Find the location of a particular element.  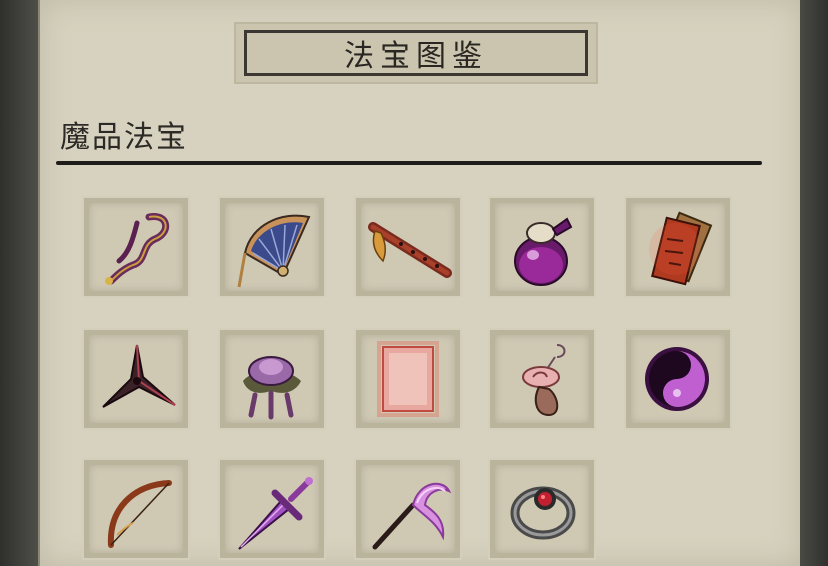

item-slot-fan is located at coordinates (272, 247).